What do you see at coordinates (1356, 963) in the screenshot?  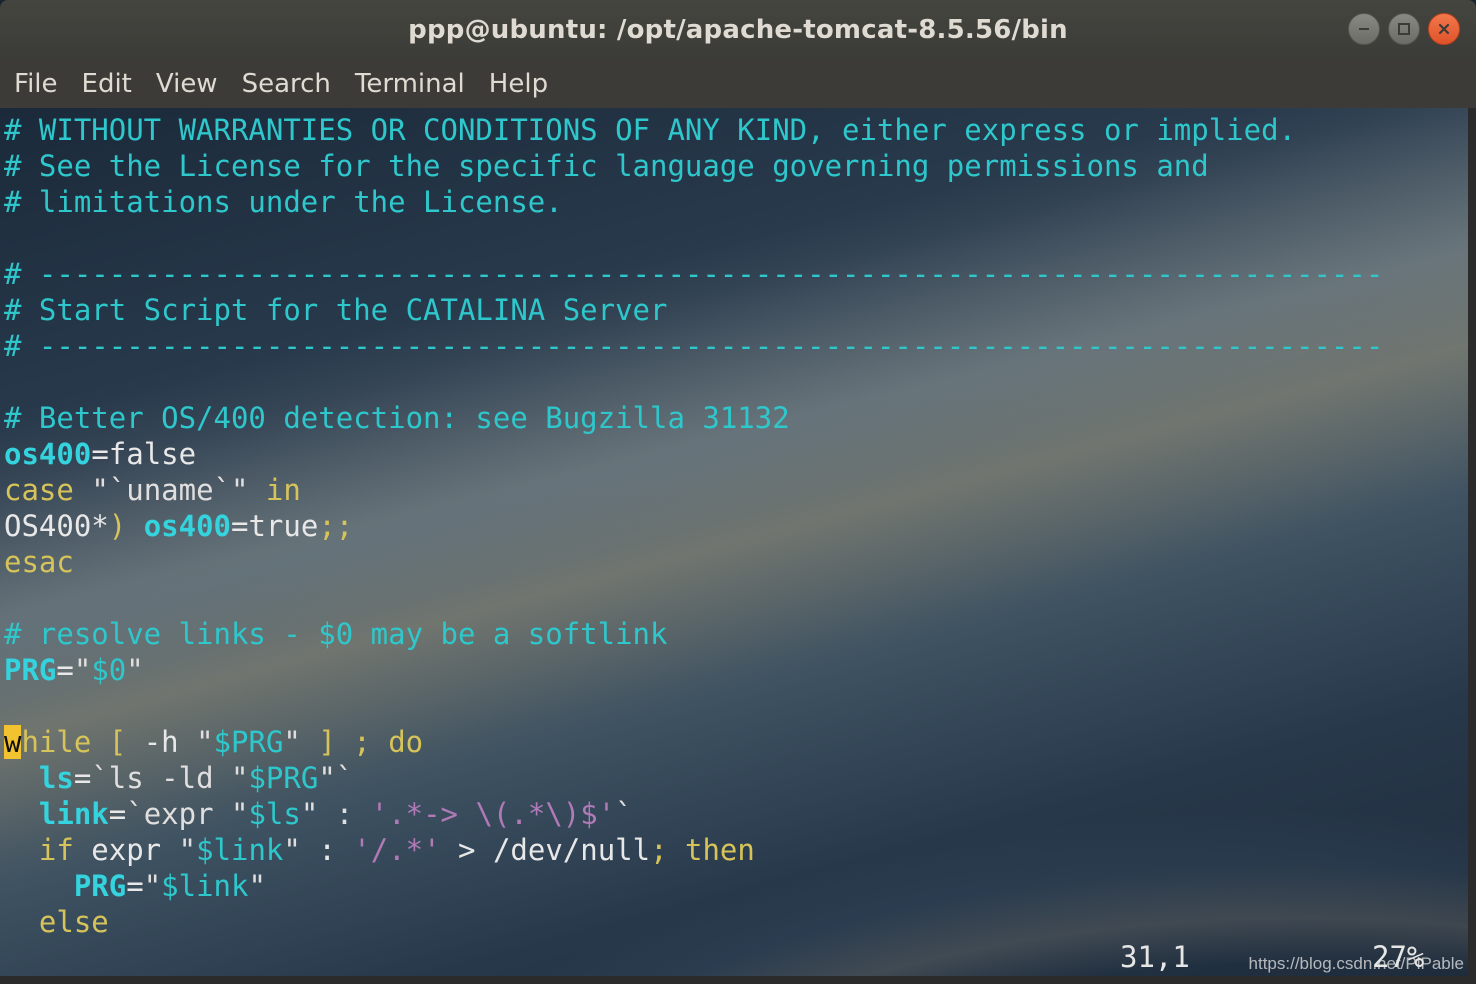 I see `watermark: https://blog.csdn.net/PiPable` at bounding box center [1356, 963].